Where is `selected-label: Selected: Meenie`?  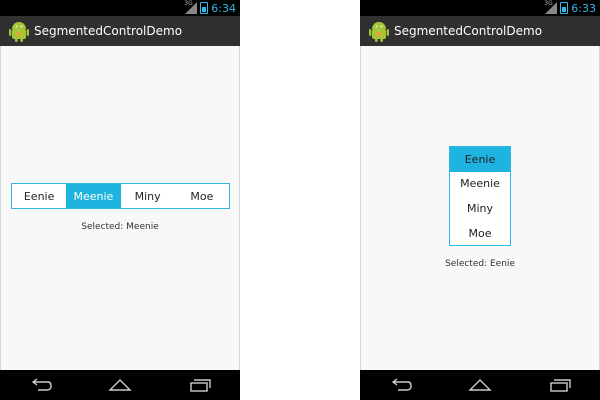
selected-label: Selected: Meenie is located at coordinates (120, 227).